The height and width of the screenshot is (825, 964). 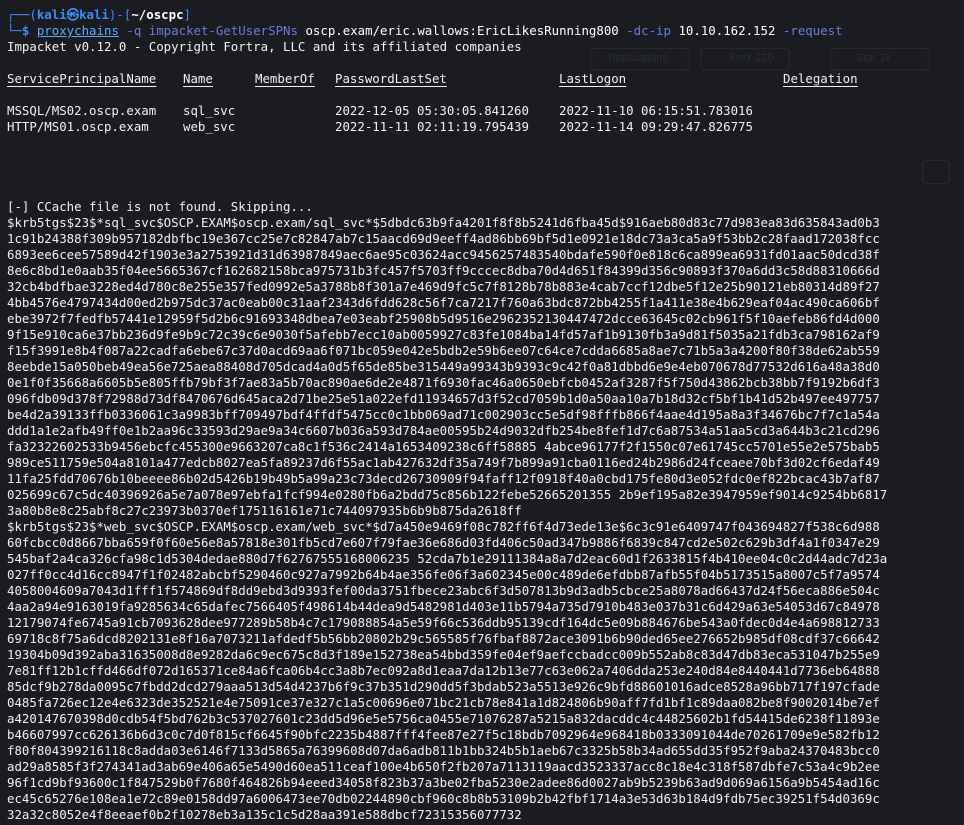 I want to click on header-delegation: Delegation, so click(x=820, y=78).